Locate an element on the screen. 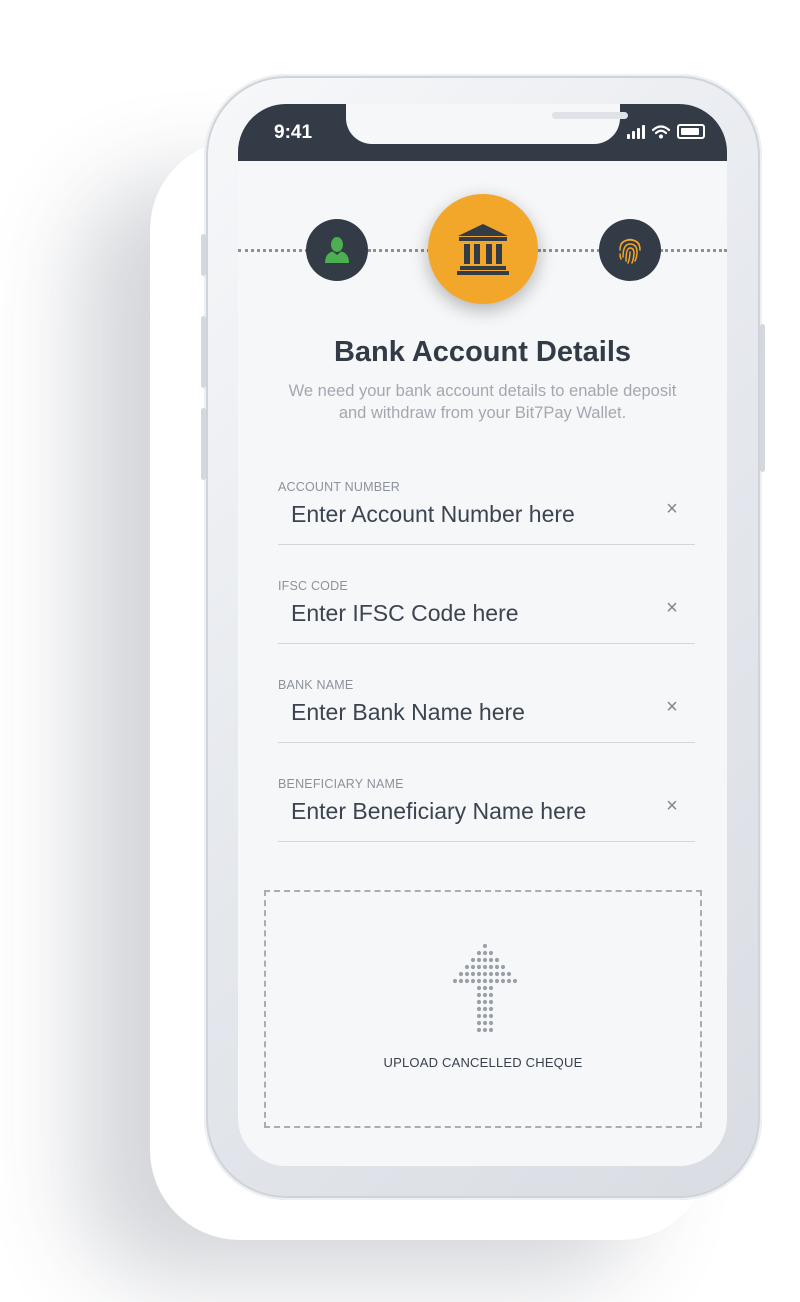  page-title: Bank Account Details is located at coordinates (482, 352).